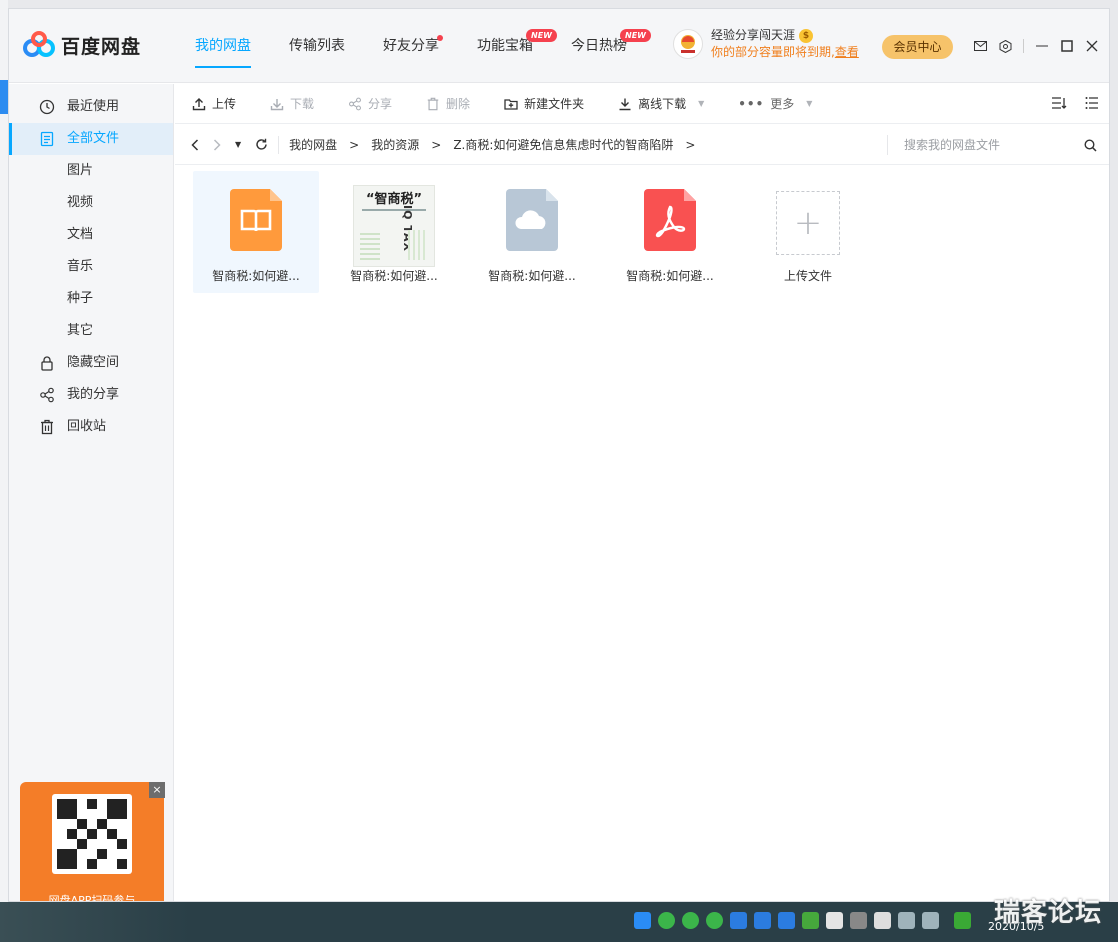 Image resolution: width=1118 pixels, height=942 pixels. Describe the element at coordinates (91, 107) in the screenshot. I see `sidebar-item-recent: 最近使用` at that location.